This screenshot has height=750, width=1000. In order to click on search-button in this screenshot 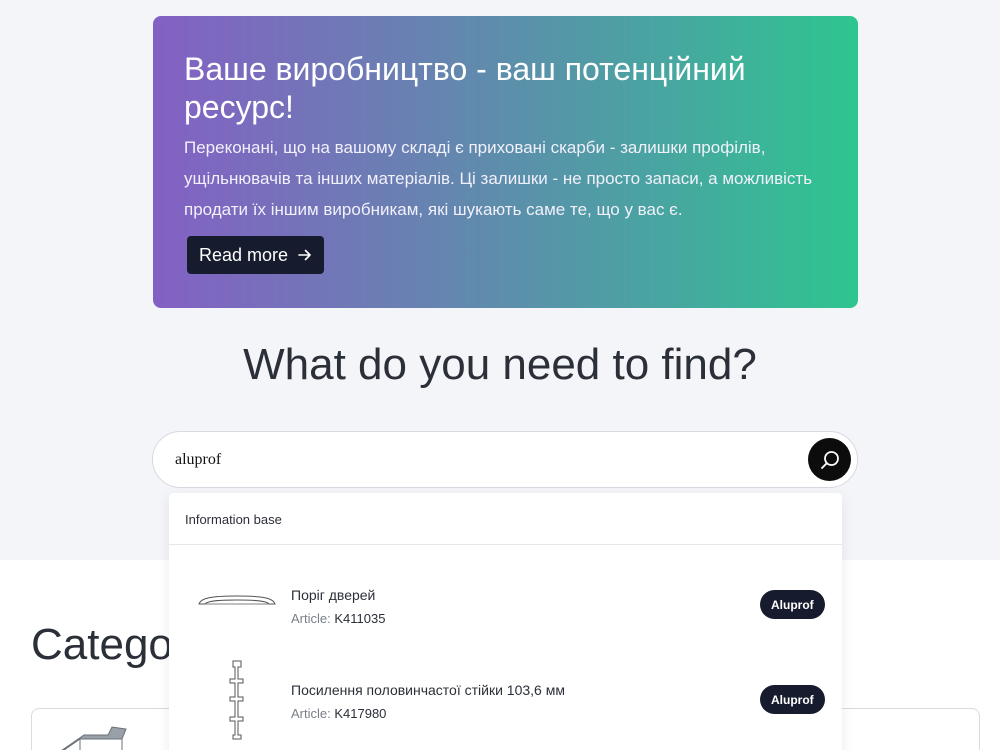, I will do `click(829, 459)`.